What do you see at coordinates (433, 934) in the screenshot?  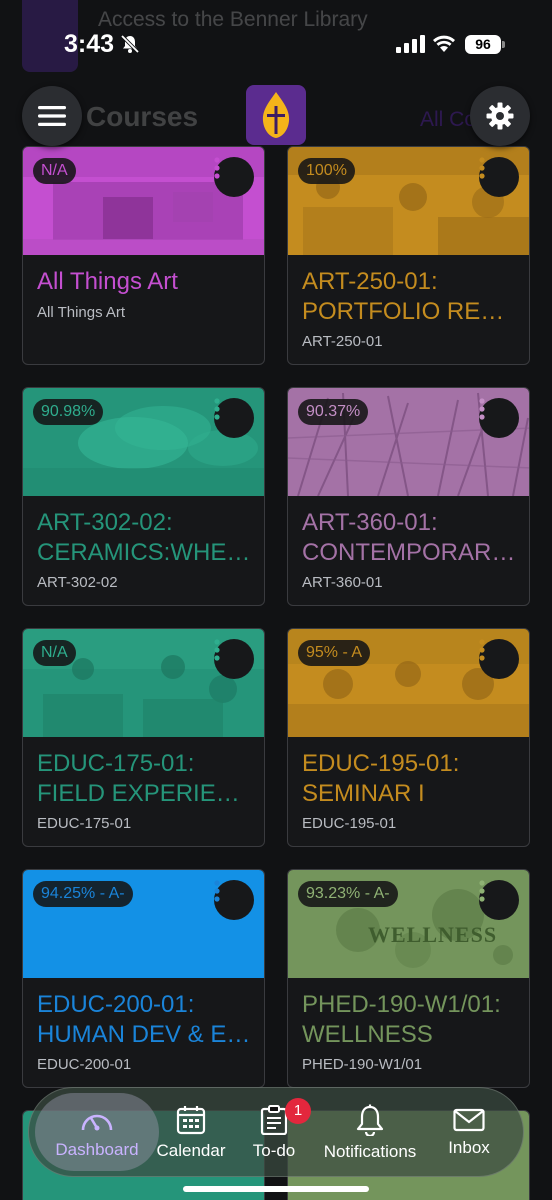 I see `wellness-image-text: WELLNESS` at bounding box center [433, 934].